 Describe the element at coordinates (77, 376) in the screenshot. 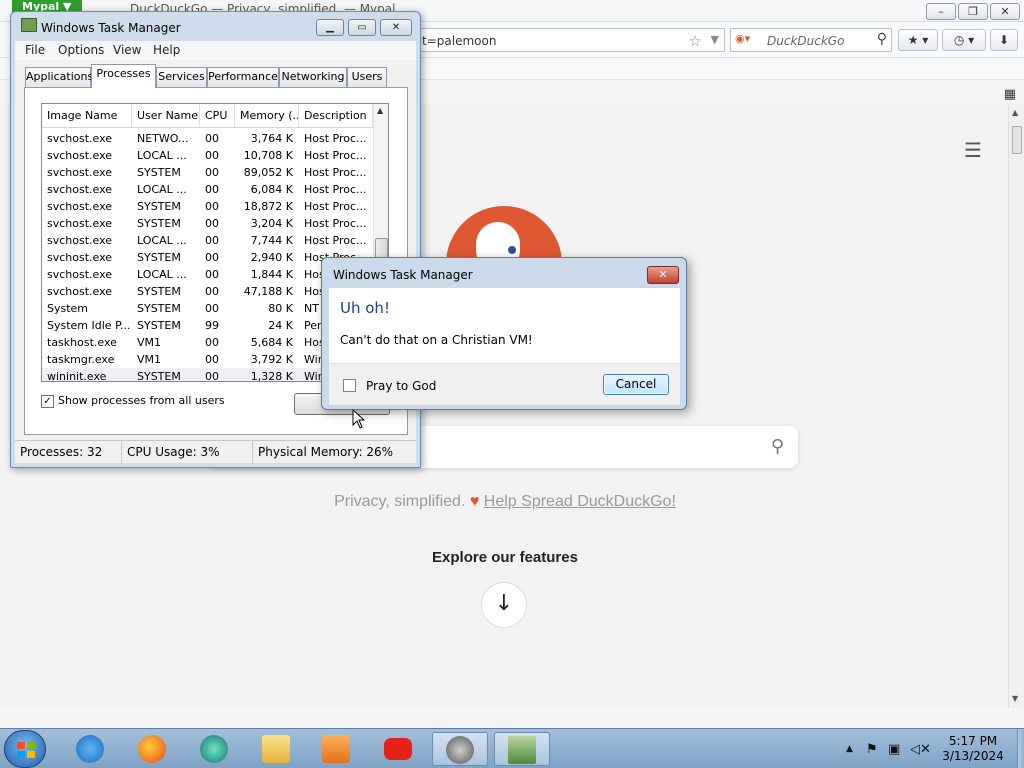

I see `process-name: wininit.exe` at that location.